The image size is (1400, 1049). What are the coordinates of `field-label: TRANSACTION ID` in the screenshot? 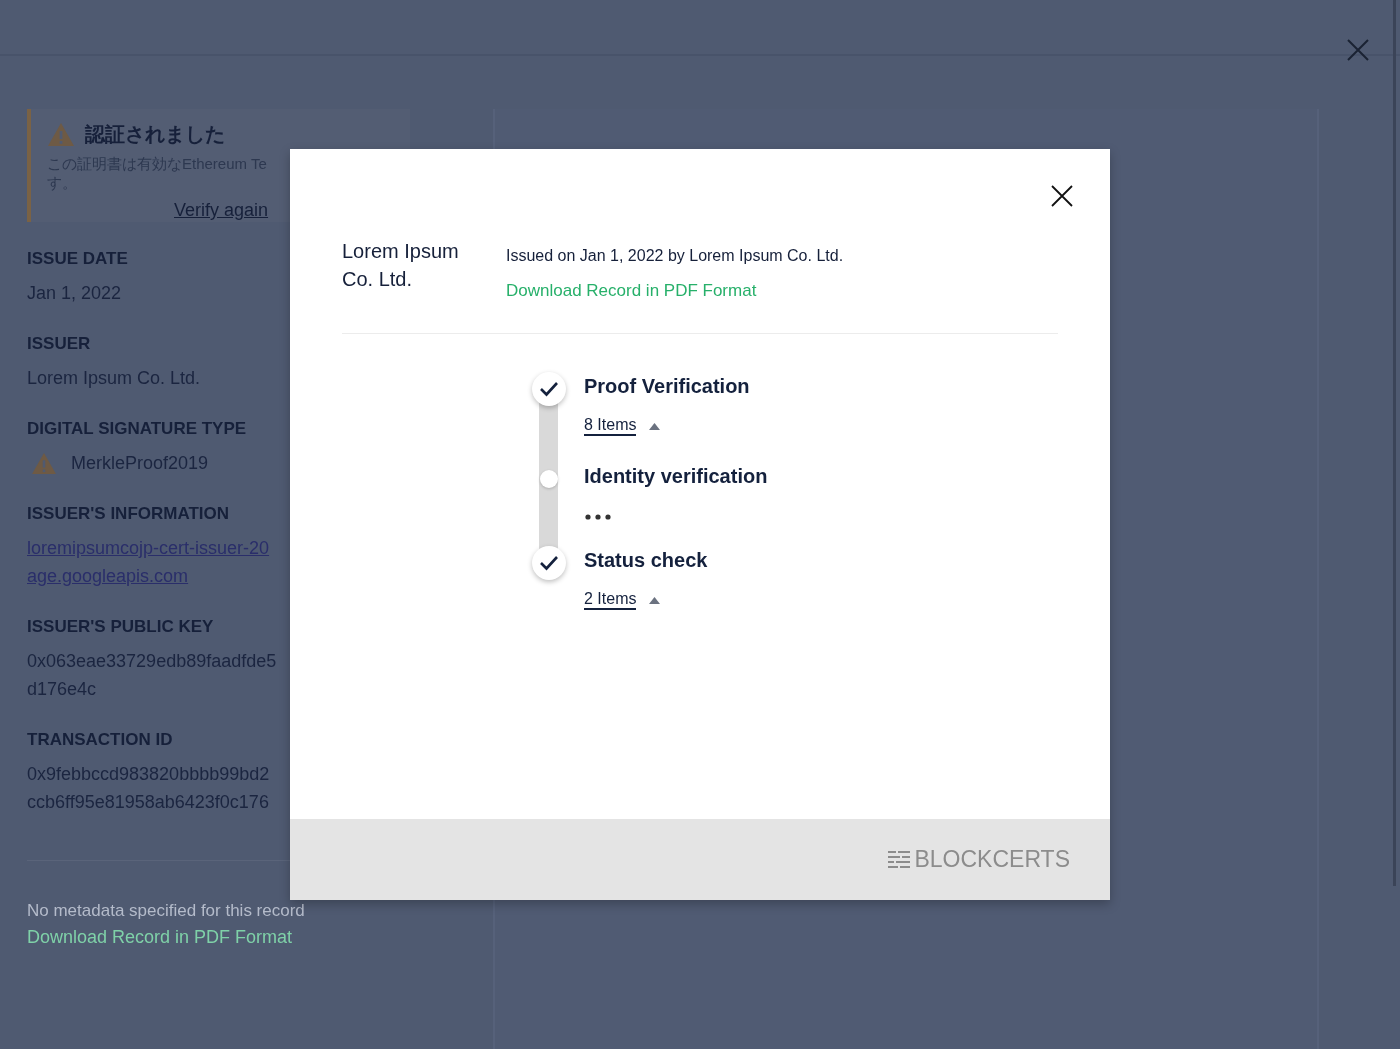 It's located at (100, 740).